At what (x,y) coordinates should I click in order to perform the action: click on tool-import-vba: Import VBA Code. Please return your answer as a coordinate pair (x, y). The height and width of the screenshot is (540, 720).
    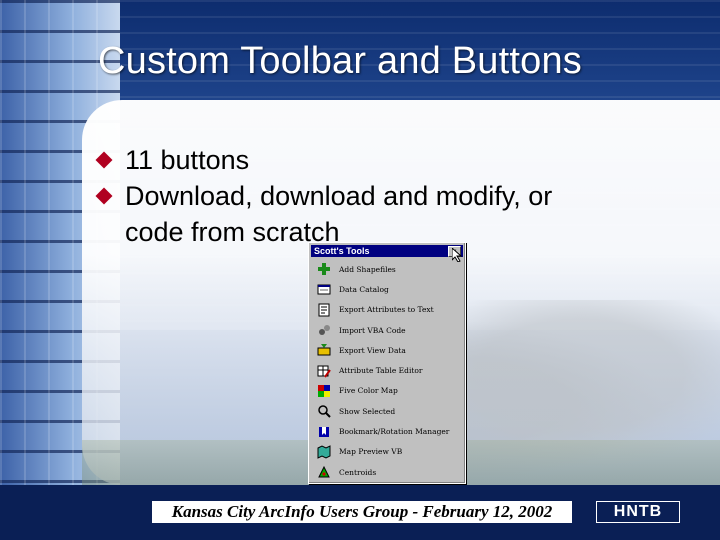
    Looking at the image, I should click on (387, 330).